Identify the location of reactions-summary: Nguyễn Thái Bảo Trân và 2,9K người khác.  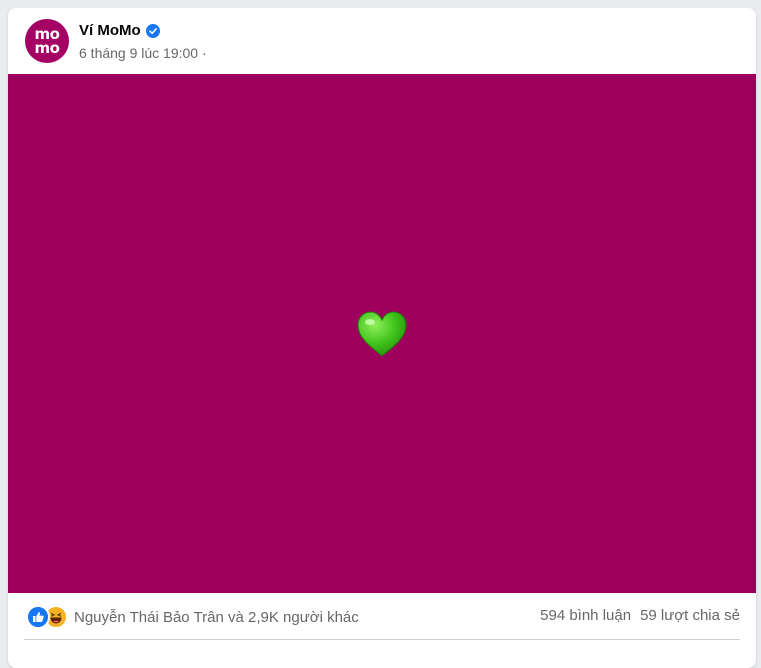
(192, 617).